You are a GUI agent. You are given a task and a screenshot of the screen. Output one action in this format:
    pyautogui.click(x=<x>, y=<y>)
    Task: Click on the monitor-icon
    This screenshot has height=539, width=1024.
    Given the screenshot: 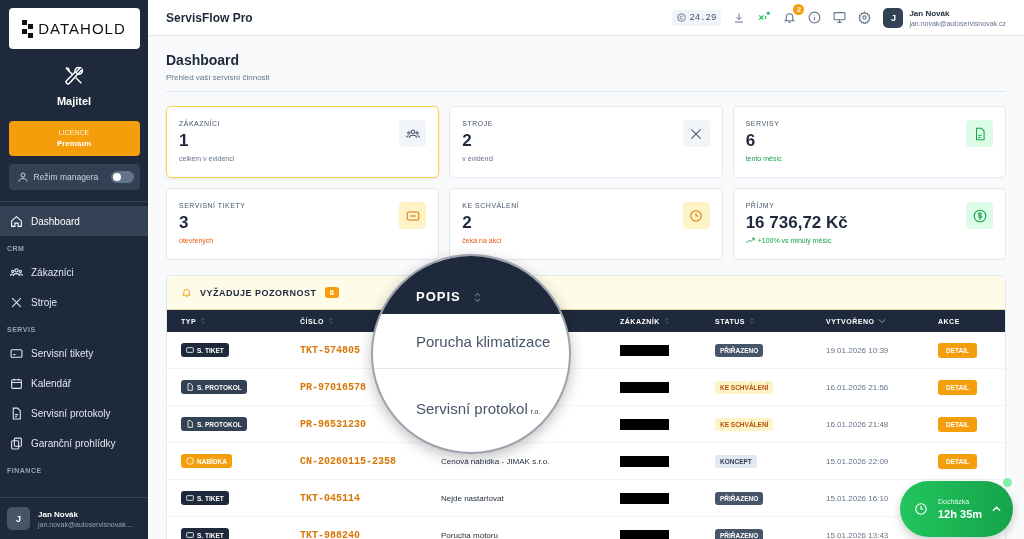 What is the action you would take?
    pyautogui.click(x=840, y=17)
    